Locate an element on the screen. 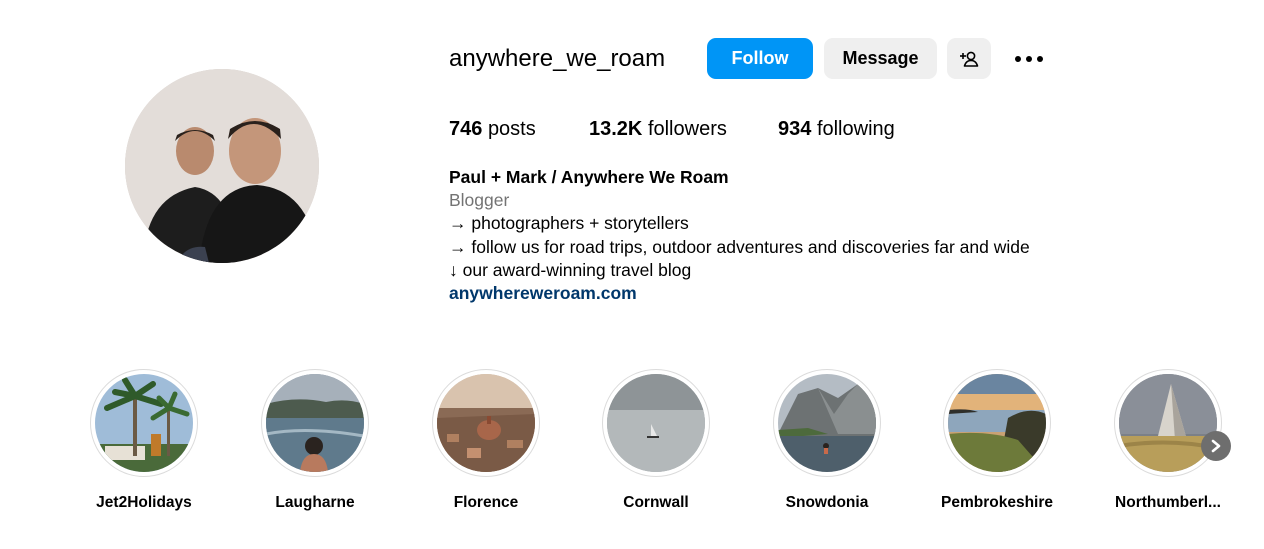 This screenshot has height=549, width=1264. followers-label: followers is located at coordinates (687, 129).